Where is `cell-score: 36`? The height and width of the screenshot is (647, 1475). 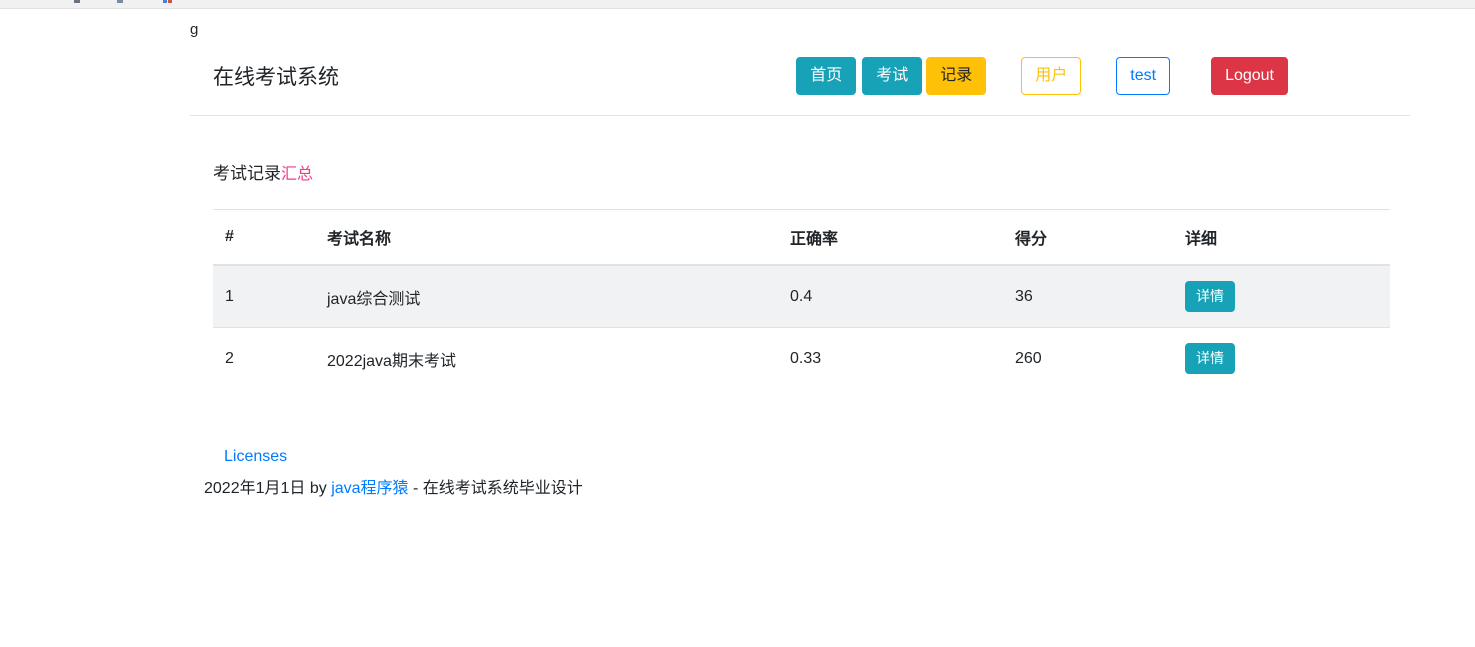 cell-score: 36 is located at coordinates (1088, 296).